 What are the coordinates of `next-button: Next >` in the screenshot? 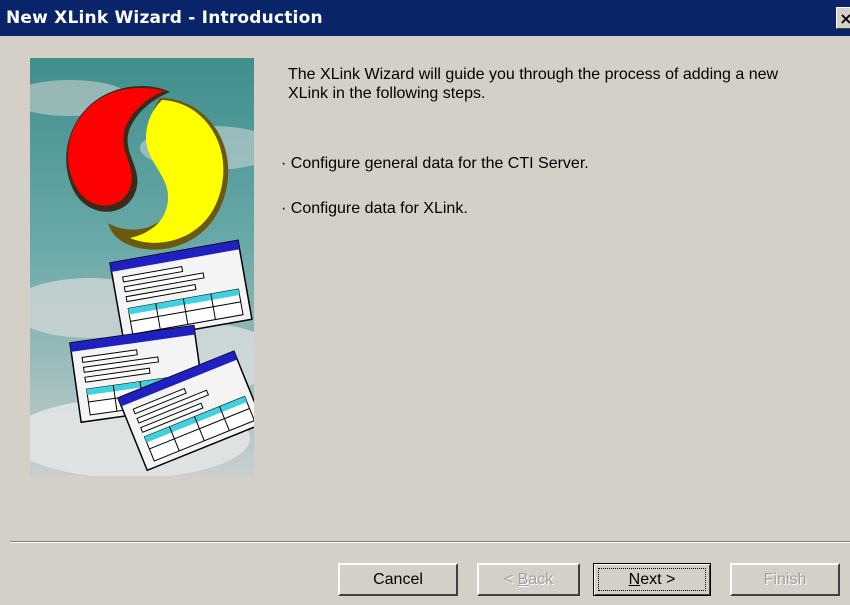 It's located at (652, 579).